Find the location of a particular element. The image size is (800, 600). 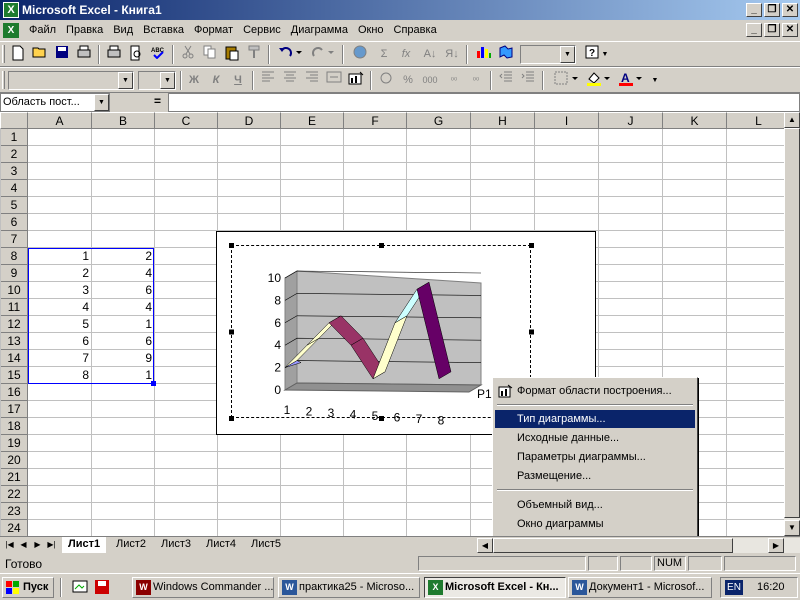

function-icon: fx is located at coordinates (406, 54).